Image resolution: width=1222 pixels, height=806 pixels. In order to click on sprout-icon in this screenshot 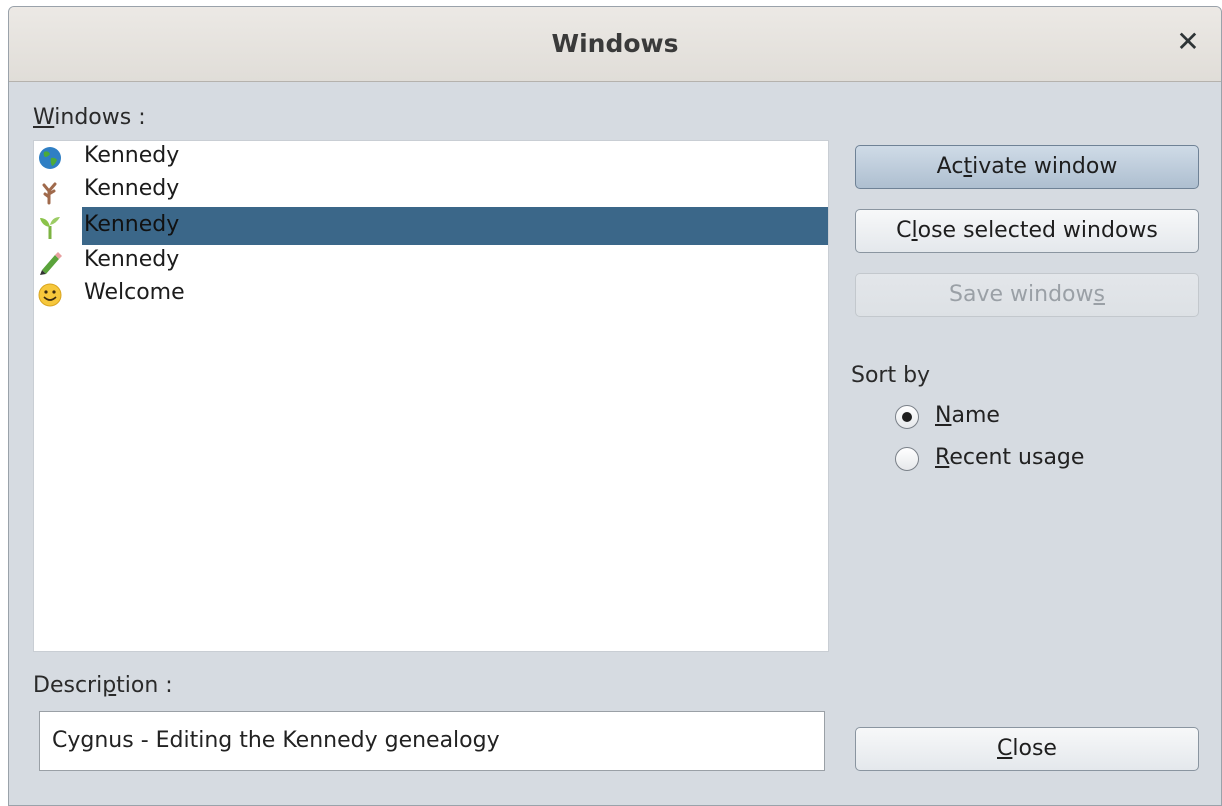, I will do `click(50, 228)`.